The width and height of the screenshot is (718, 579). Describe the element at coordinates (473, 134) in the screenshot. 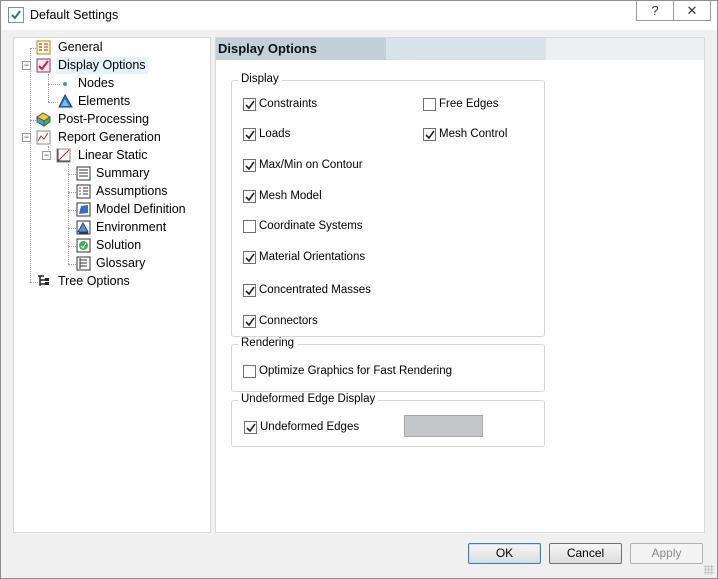

I see `checkbox-label: Mesh Control` at that location.